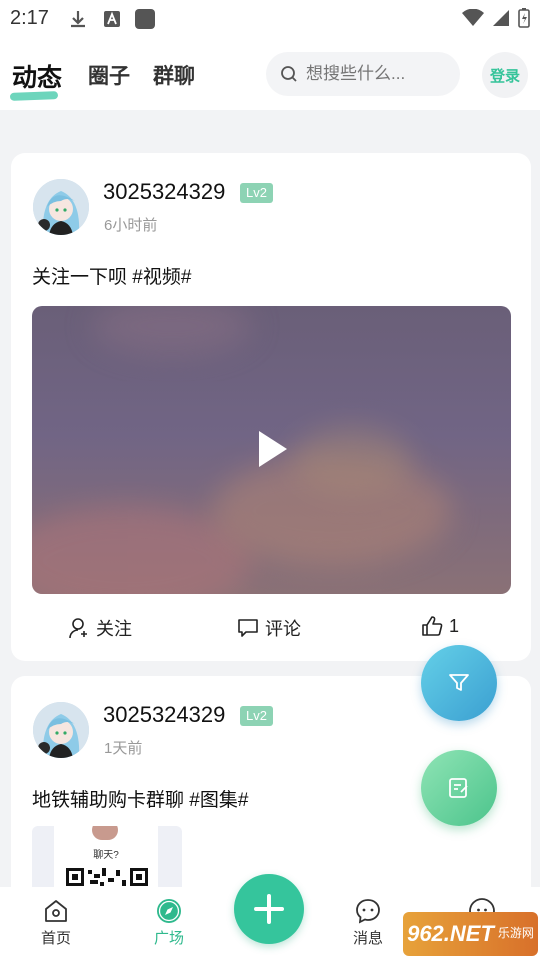 The image size is (540, 960). What do you see at coordinates (168, 938) in the screenshot?
I see `nav-square-label: 广场` at bounding box center [168, 938].